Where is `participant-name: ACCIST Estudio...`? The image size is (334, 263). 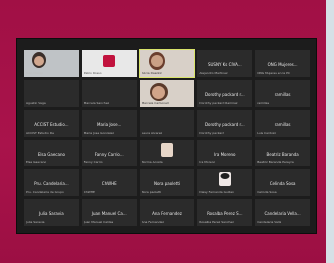
participant-name: ACCIST Estudio... is located at coordinates (51, 124).